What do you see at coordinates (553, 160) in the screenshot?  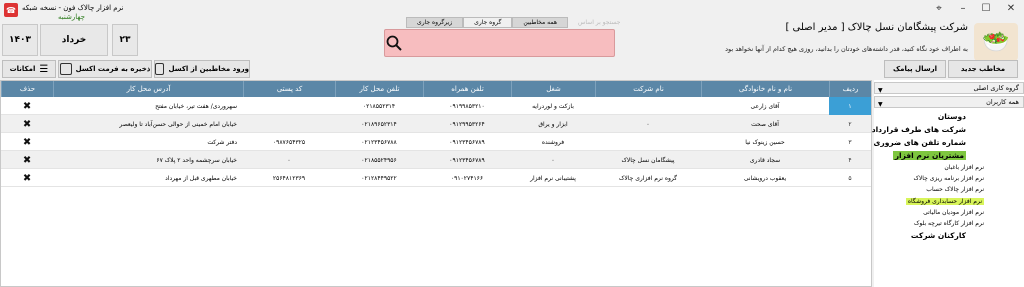 I see `cell-job: ۰` at bounding box center [553, 160].